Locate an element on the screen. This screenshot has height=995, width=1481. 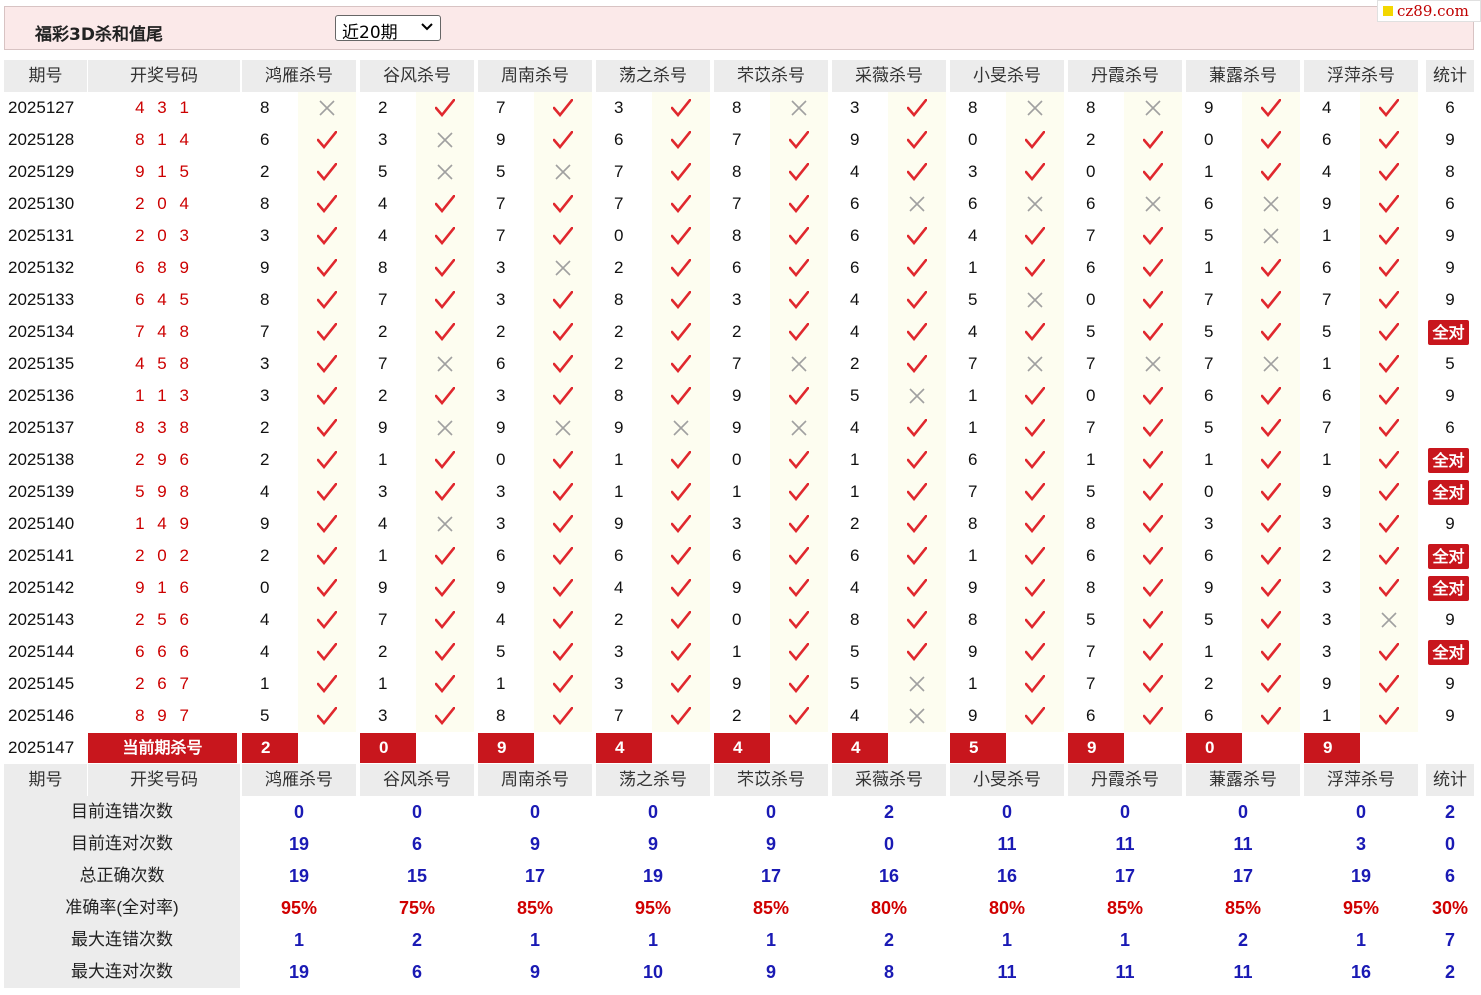
footer-header-col-predictor: 浮萍杀号 is located at coordinates (1361, 780).